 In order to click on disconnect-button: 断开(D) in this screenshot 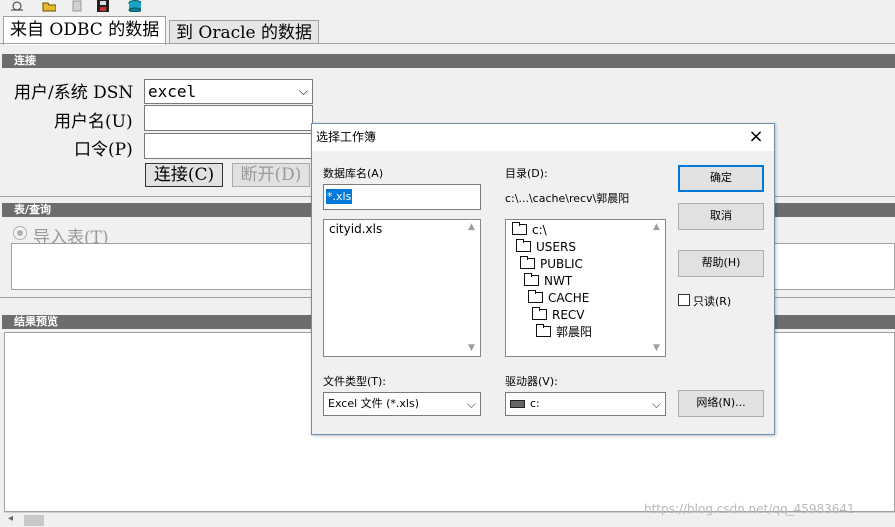, I will do `click(271, 175)`.